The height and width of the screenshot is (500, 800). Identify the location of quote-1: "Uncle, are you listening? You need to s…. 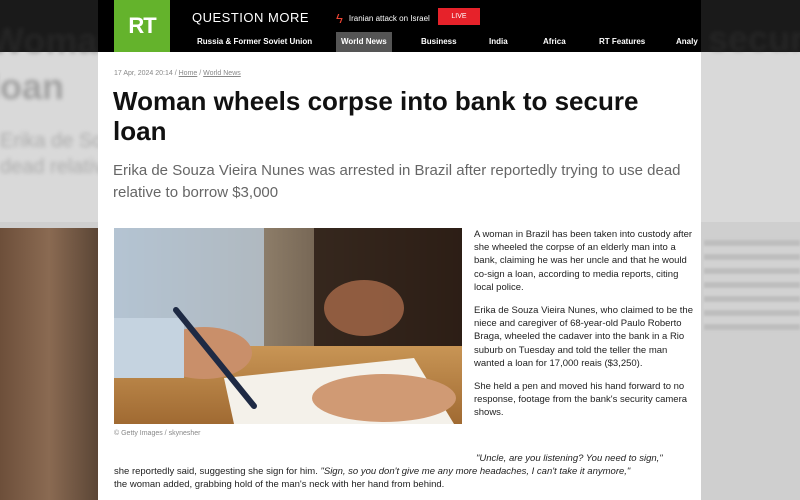
(569, 458).